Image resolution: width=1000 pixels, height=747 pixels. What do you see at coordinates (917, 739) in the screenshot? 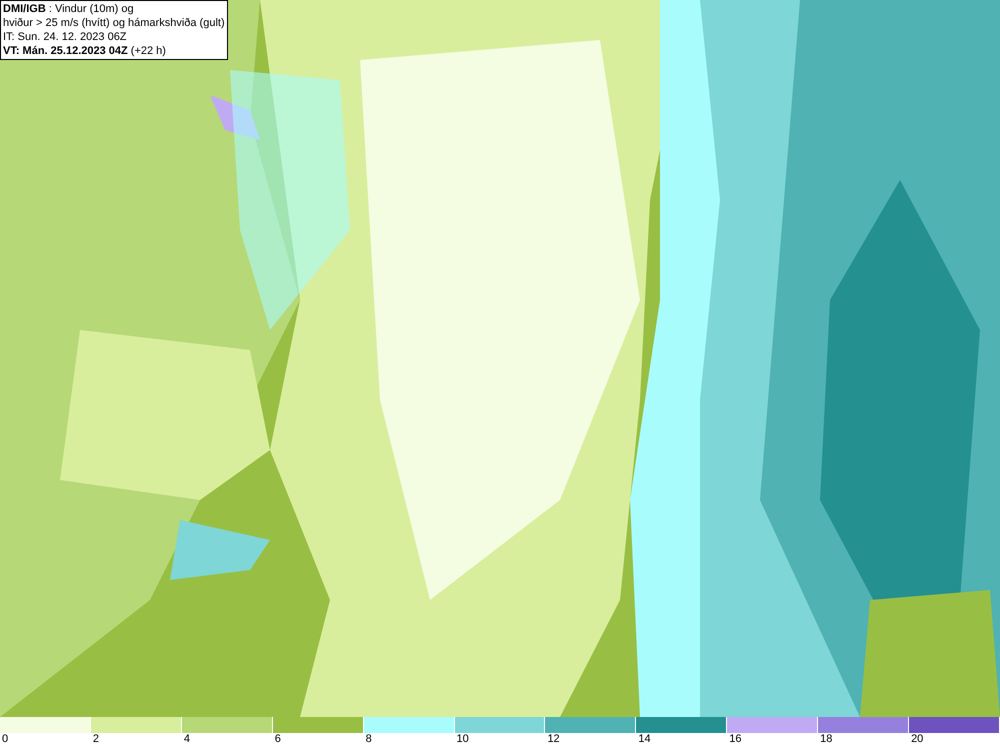
I see `legend-label: 20` at bounding box center [917, 739].